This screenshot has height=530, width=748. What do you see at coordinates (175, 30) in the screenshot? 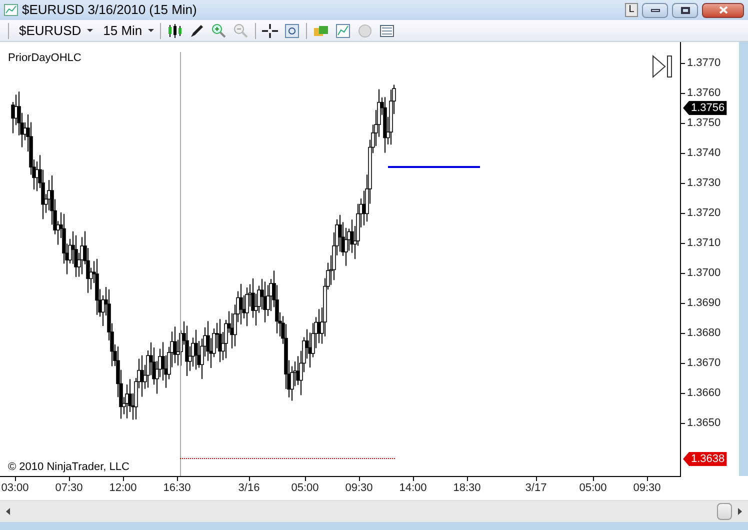
I see `candlestick-icon` at bounding box center [175, 30].